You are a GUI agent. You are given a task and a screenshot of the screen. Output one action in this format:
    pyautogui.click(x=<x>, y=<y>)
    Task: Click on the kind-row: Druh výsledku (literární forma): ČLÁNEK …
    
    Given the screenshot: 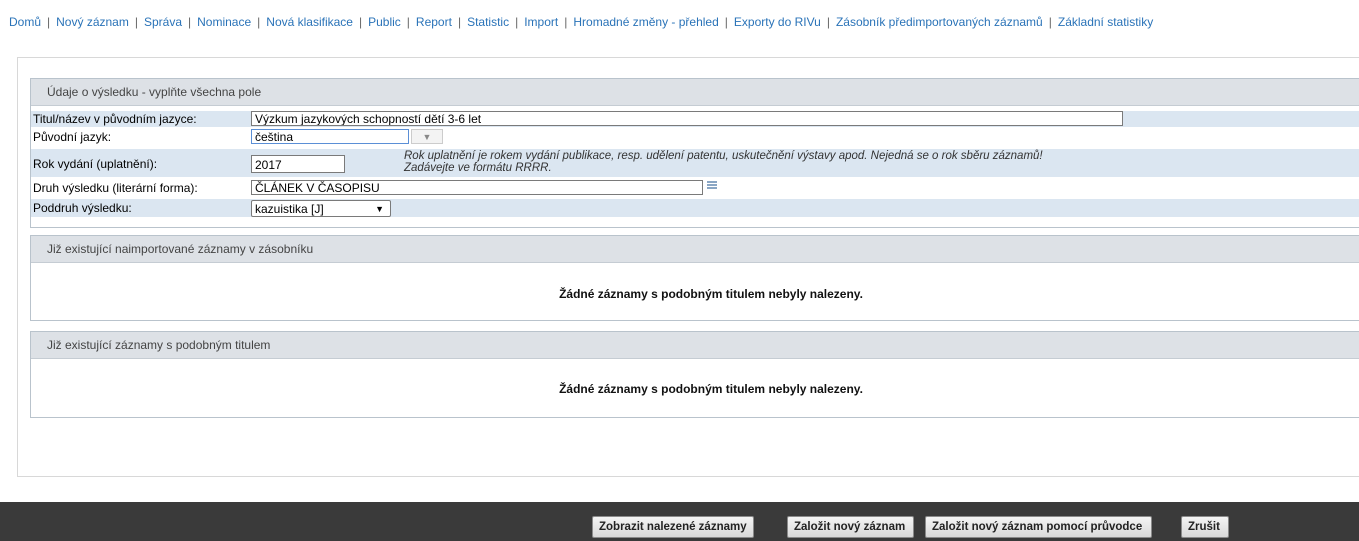 What is the action you would take?
    pyautogui.click(x=695, y=188)
    